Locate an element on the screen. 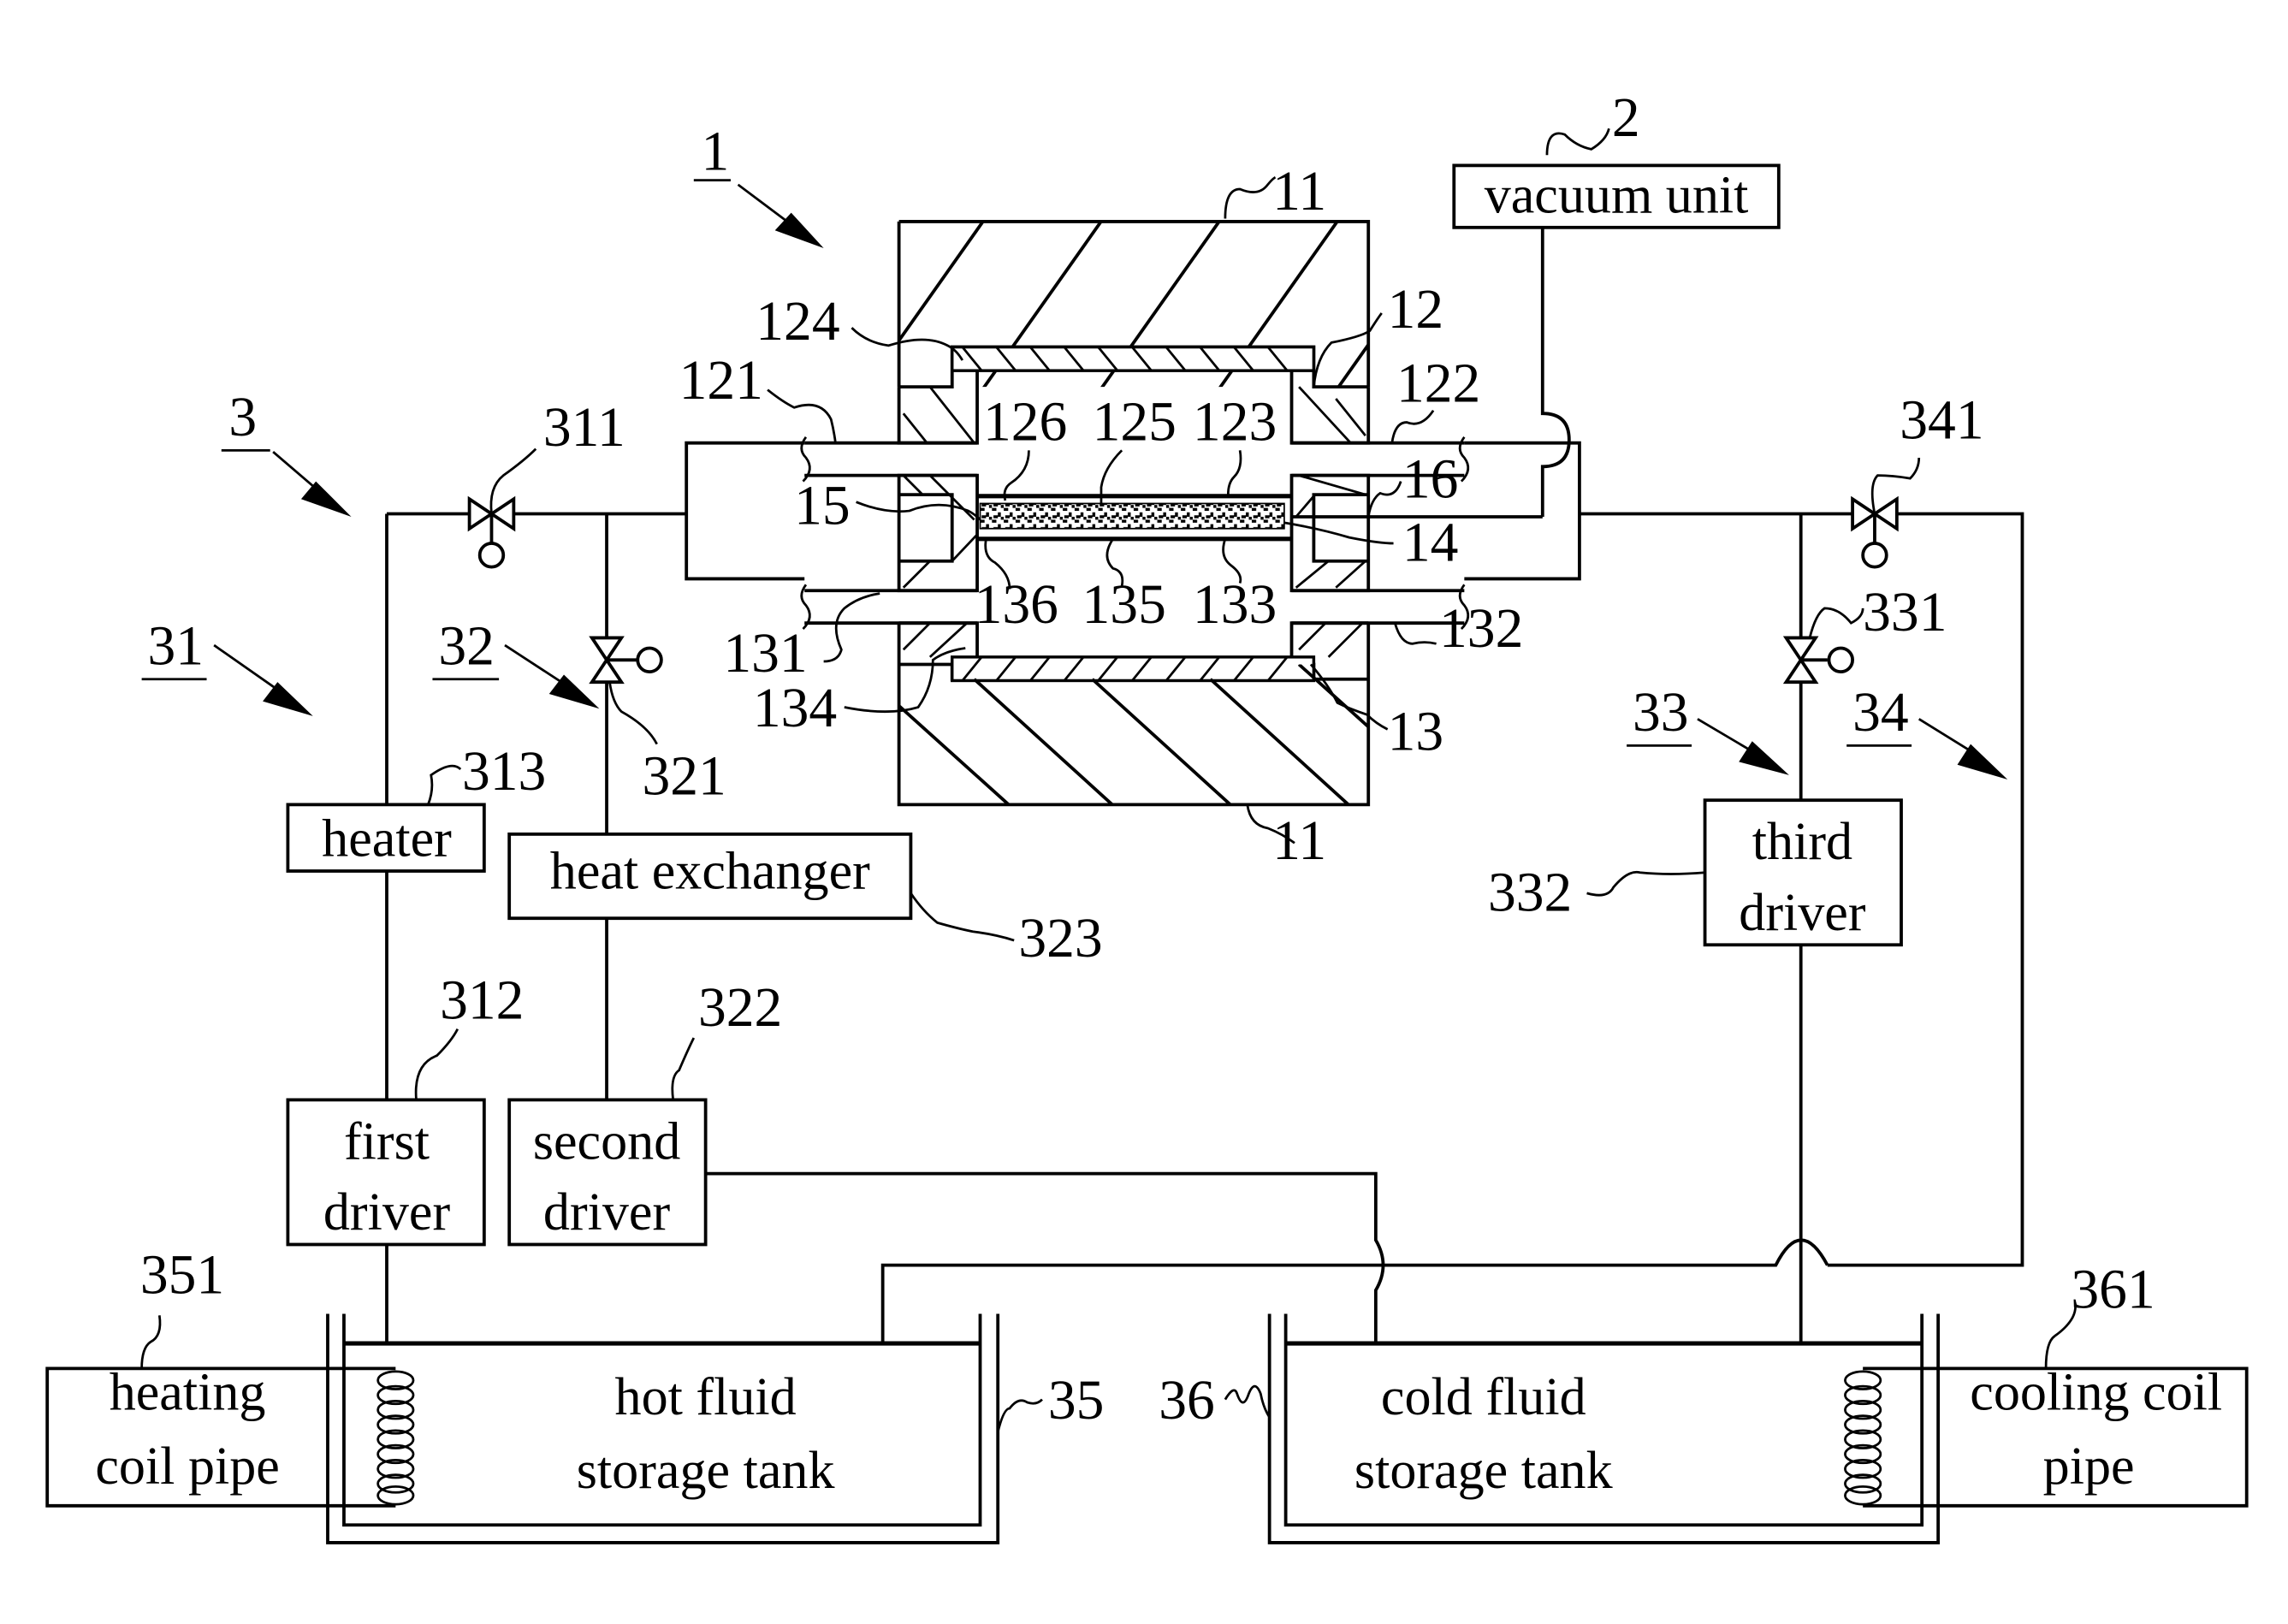 This screenshot has height=1624, width=2288. ref-16: 16 is located at coordinates (1430, 480).